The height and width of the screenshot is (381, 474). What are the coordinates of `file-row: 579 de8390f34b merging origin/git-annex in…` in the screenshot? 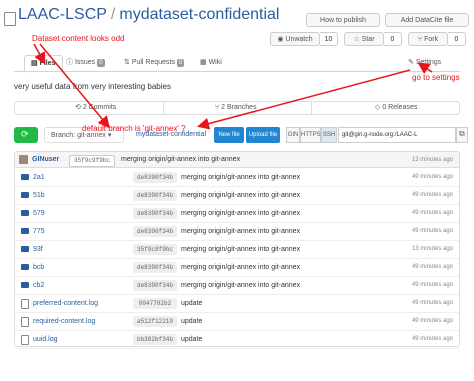 It's located at (237, 213).